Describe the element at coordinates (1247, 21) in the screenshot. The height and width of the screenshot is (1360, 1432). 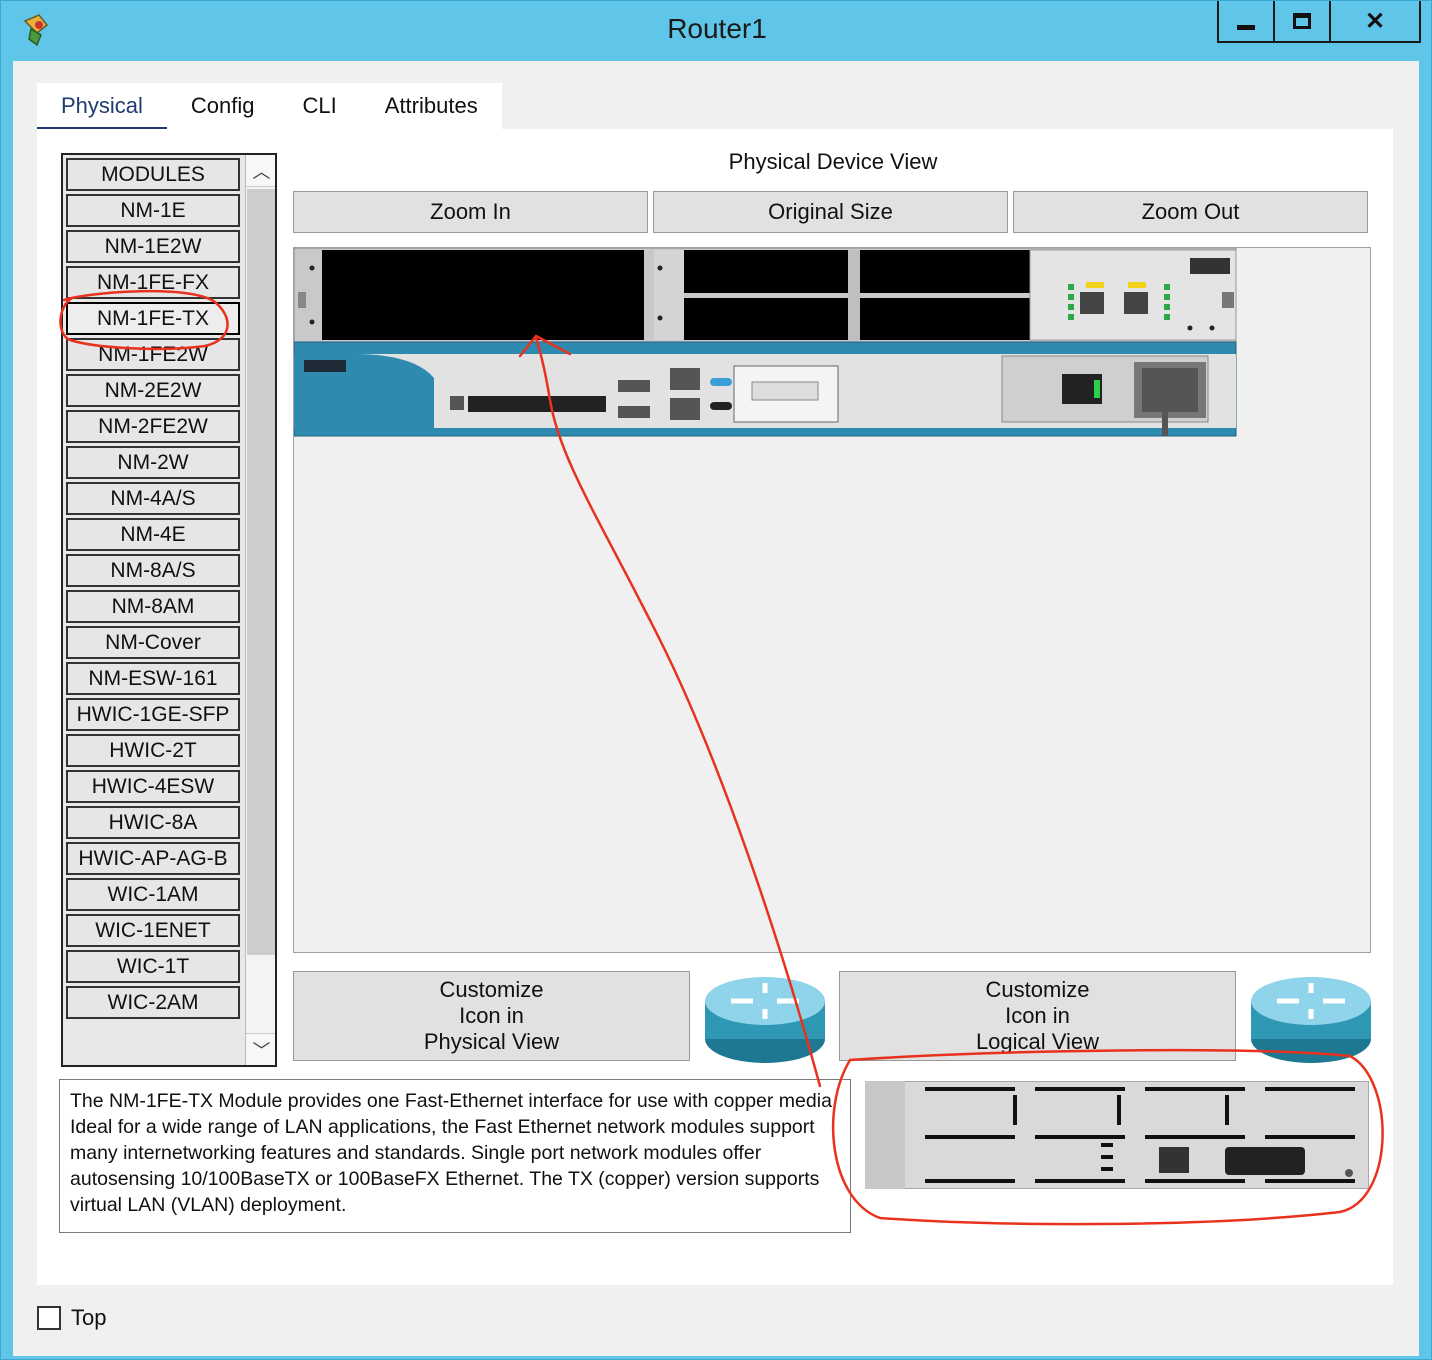
I see `minimize-button` at that location.